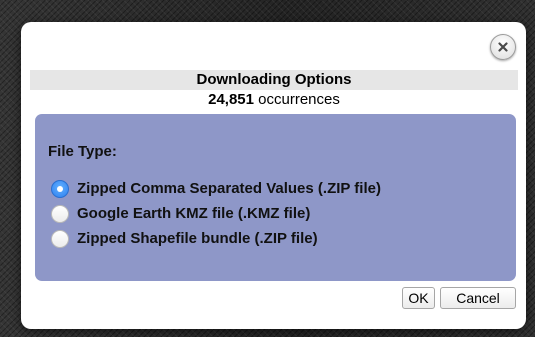 This screenshot has width=535, height=337. What do you see at coordinates (231, 99) in the screenshot?
I see `occurrence-count-value: 24,851` at bounding box center [231, 99].